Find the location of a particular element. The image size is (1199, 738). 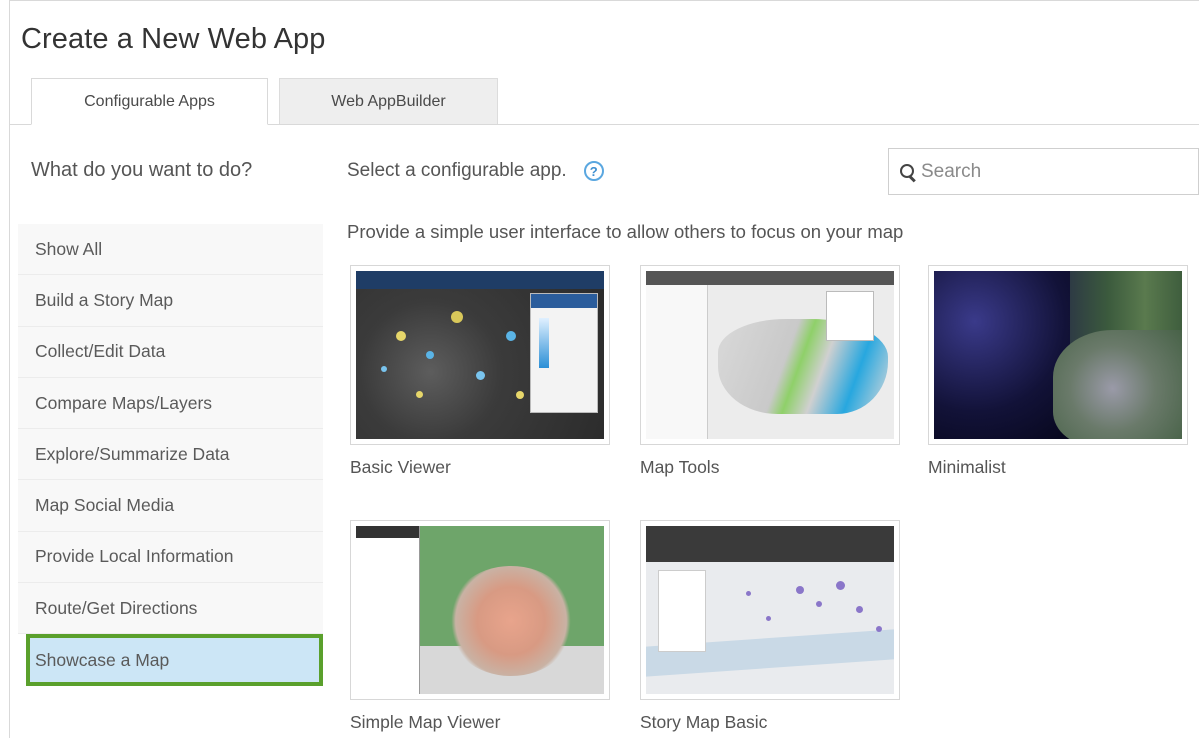

app-label-basic-viewer: Basic Viewer is located at coordinates (400, 467).